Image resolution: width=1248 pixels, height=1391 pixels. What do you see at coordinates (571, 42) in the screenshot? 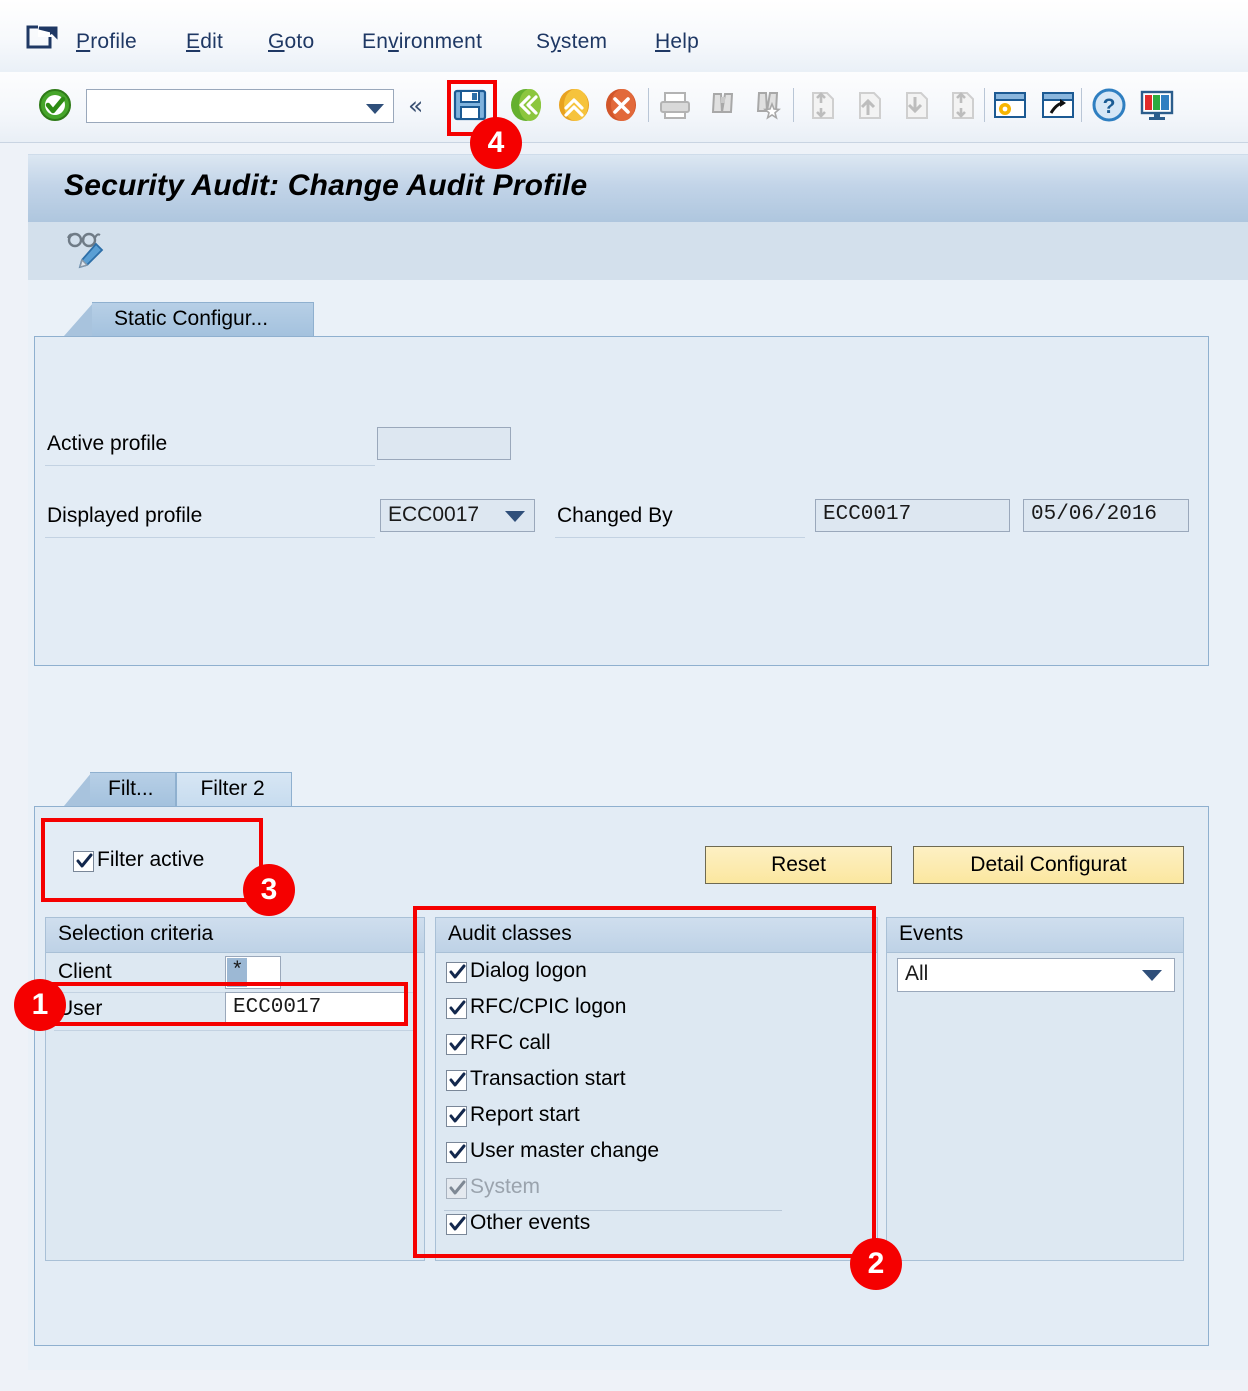
I see `menu-item-system: System` at bounding box center [571, 42].